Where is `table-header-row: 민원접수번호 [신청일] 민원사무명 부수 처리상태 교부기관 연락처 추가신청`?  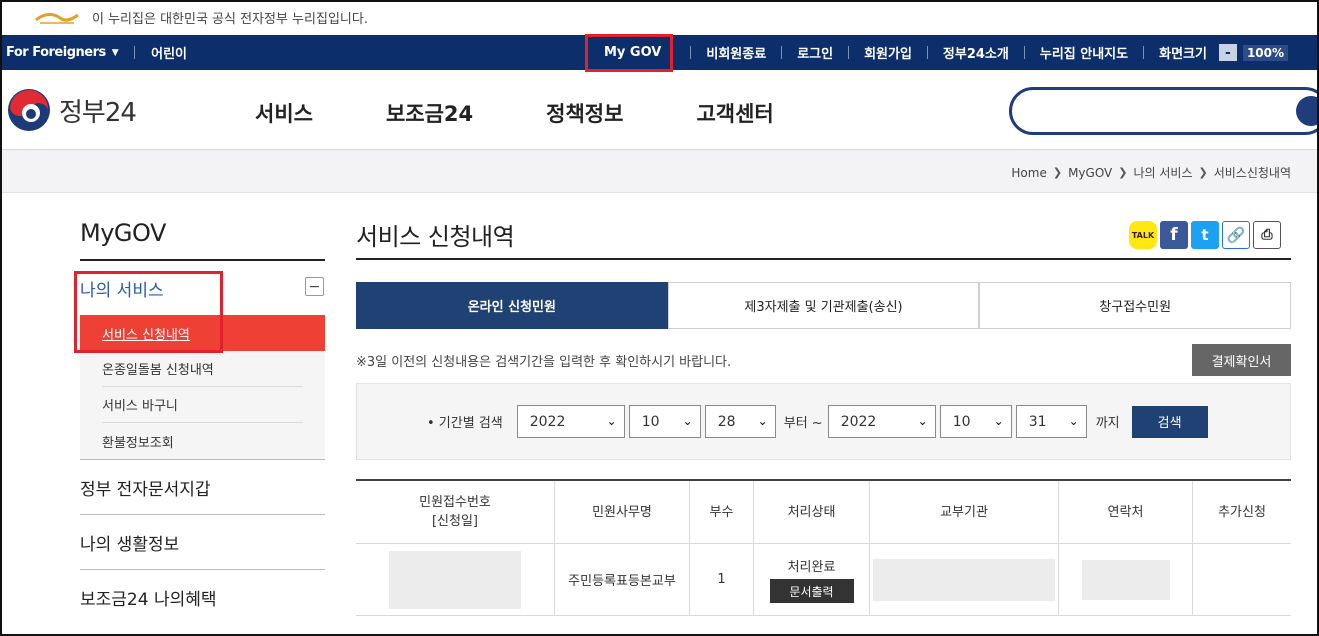 table-header-row: 민원접수번호 [신청일] 민원사무명 부수 처리상태 교부기관 연락처 추가신청 is located at coordinates (823, 512).